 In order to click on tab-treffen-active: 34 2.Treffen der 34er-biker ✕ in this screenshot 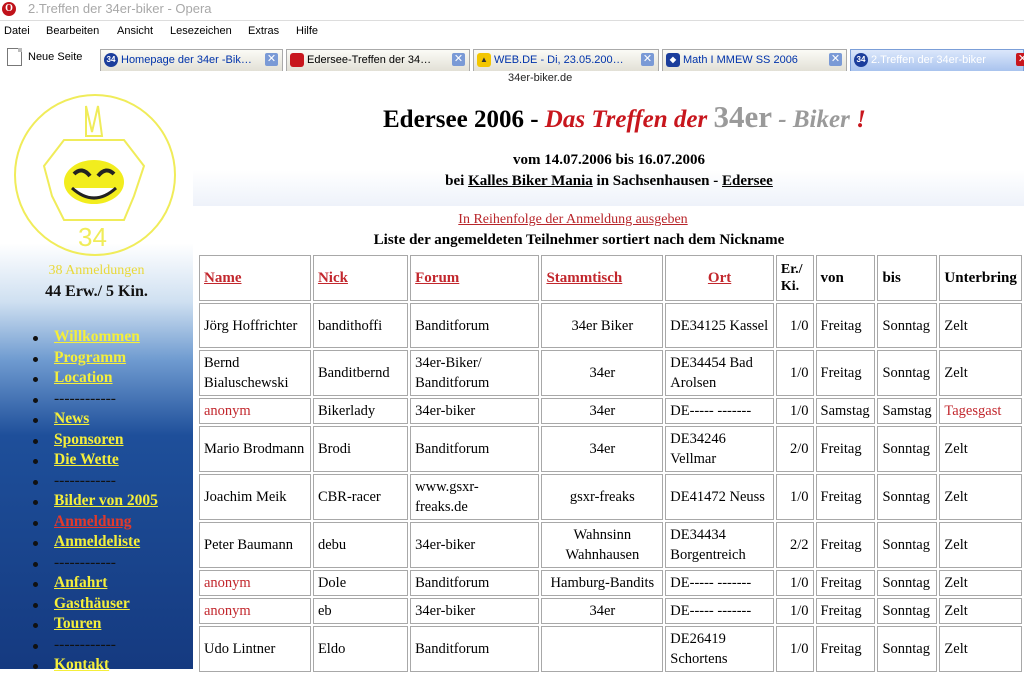, I will do `click(937, 60)`.